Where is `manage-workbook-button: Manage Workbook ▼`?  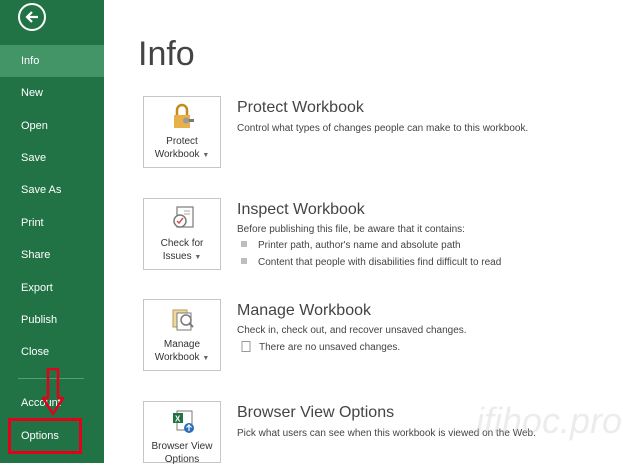
manage-workbook-button: Manage Workbook ▼ is located at coordinates (182, 335).